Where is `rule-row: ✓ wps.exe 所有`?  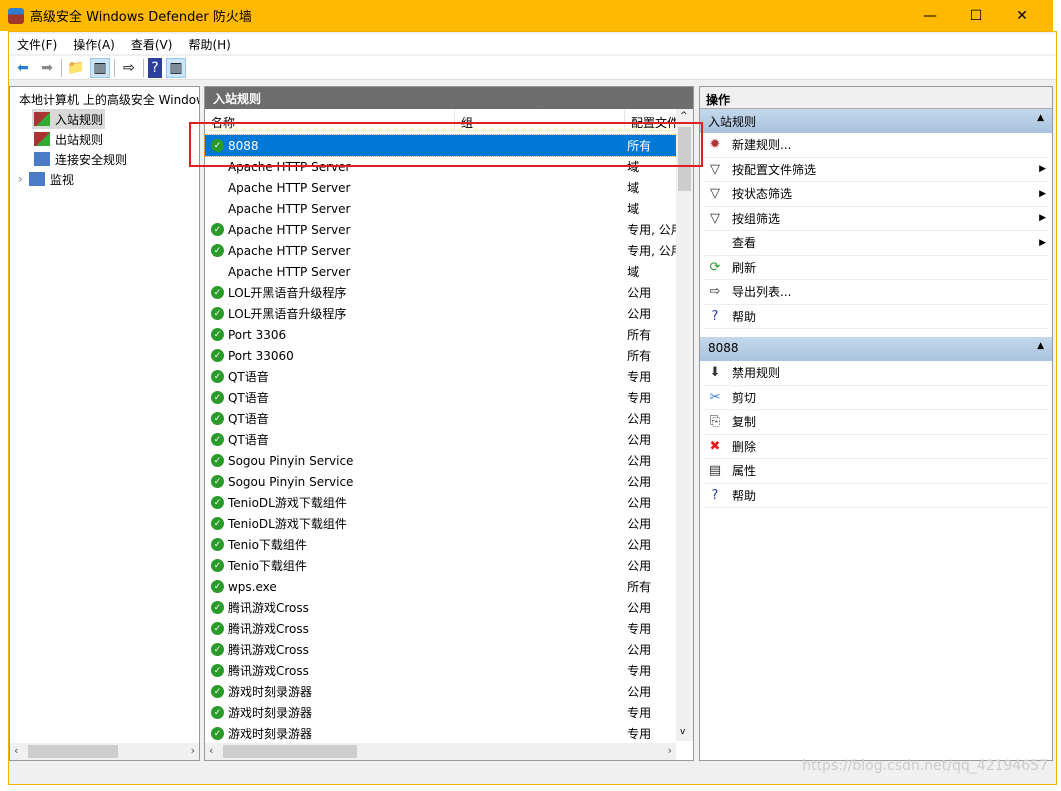
rule-row: ✓ wps.exe 所有 is located at coordinates (441, 586).